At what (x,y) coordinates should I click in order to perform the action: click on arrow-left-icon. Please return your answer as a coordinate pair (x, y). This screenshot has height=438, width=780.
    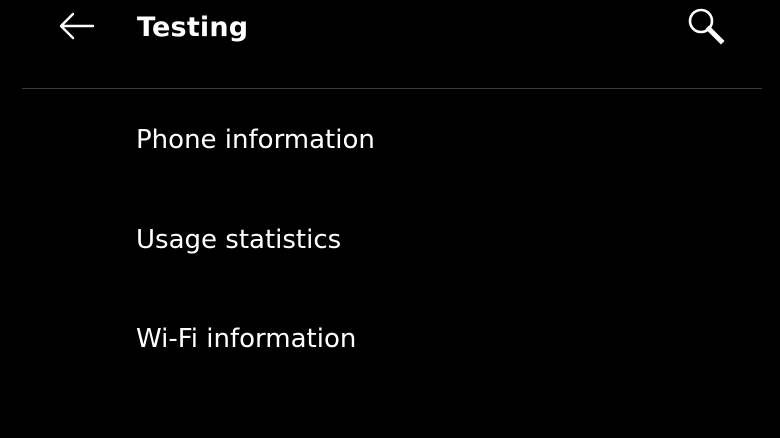
    Looking at the image, I should click on (77, 26).